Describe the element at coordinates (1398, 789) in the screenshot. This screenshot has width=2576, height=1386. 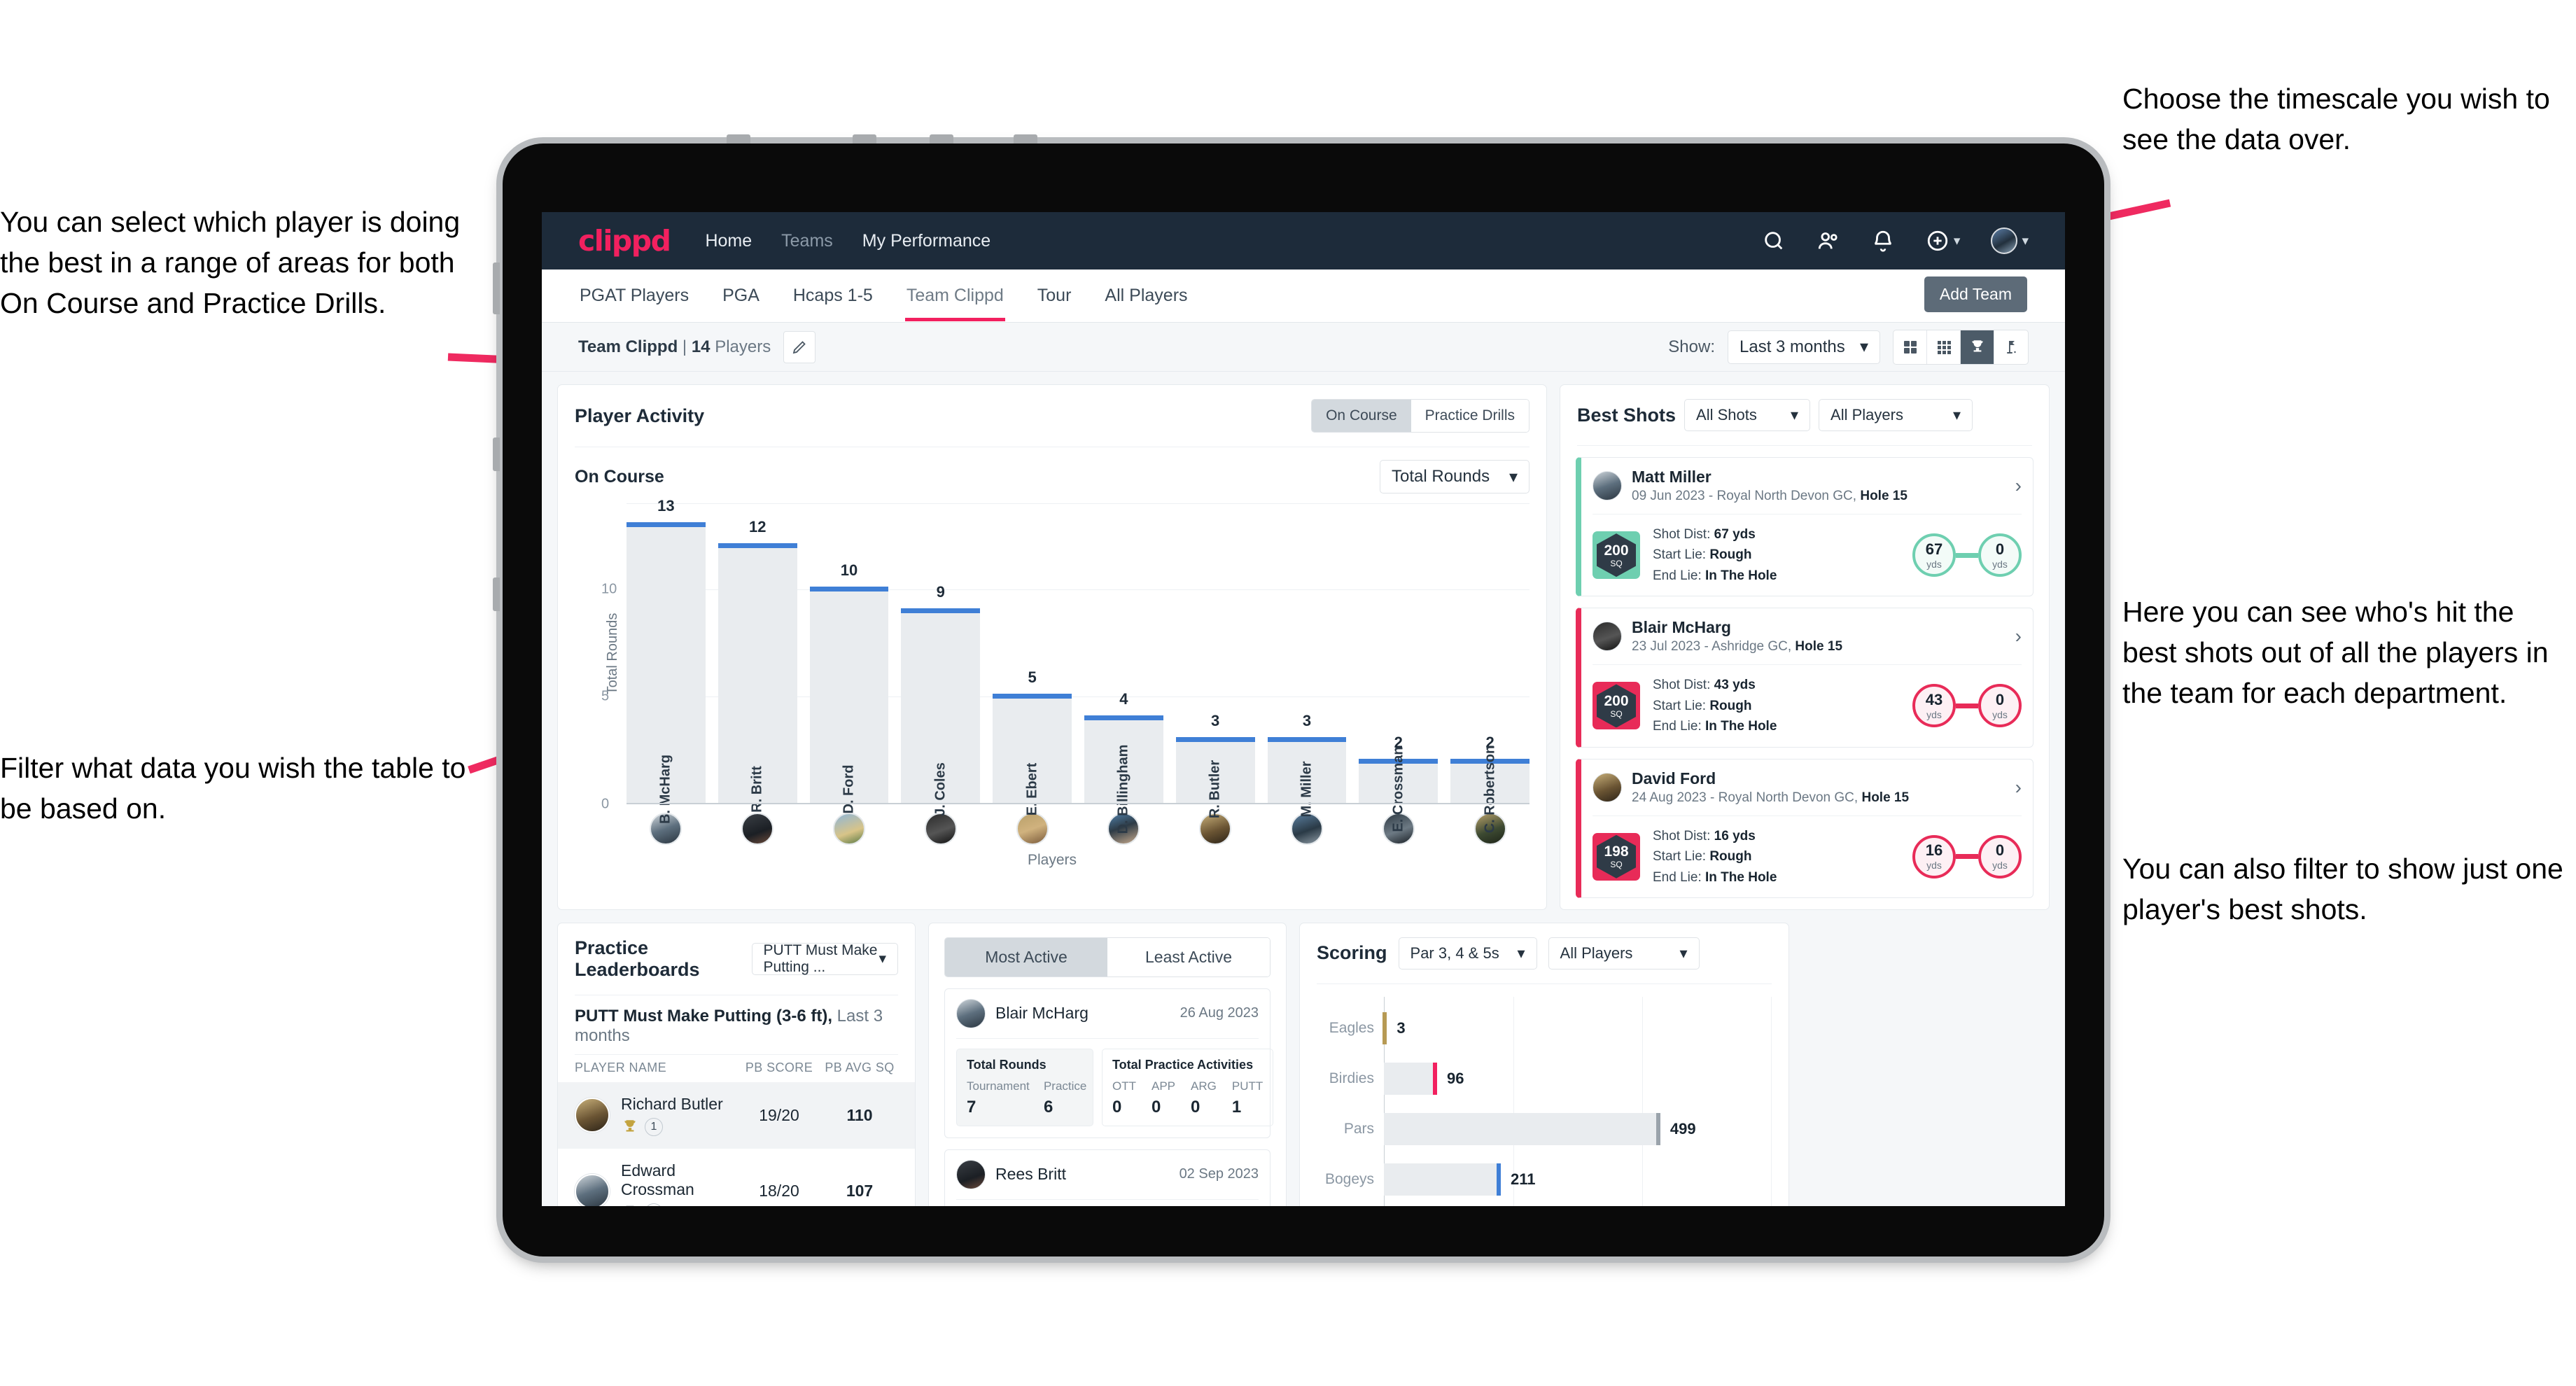
I see `bar: E. Crossman` at that location.